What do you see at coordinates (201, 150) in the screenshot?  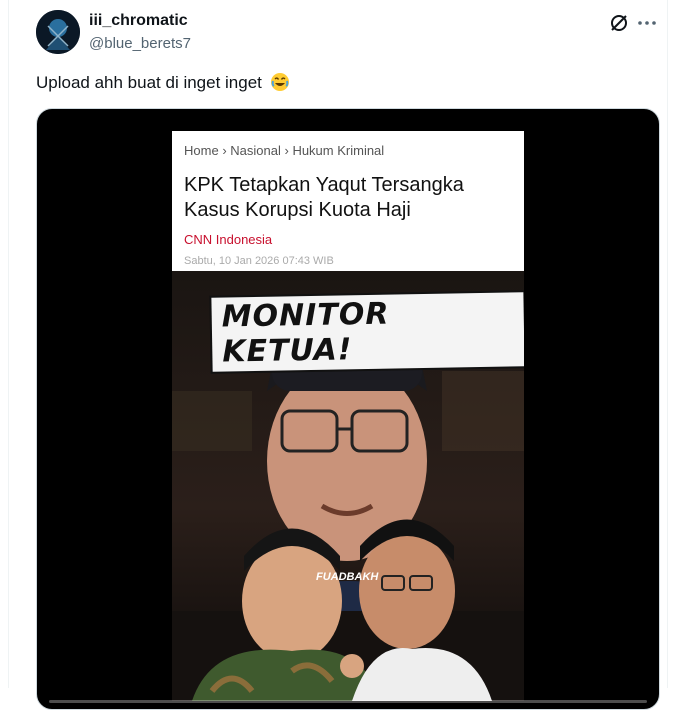 I see `breadcrumb-home: Home` at bounding box center [201, 150].